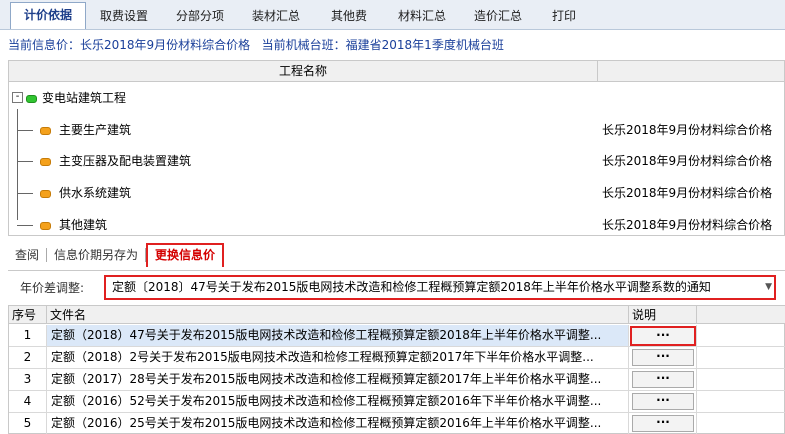 The height and width of the screenshot is (434, 785). What do you see at coordinates (27, 255) in the screenshot?
I see `tab-lookup: 查阅` at bounding box center [27, 255].